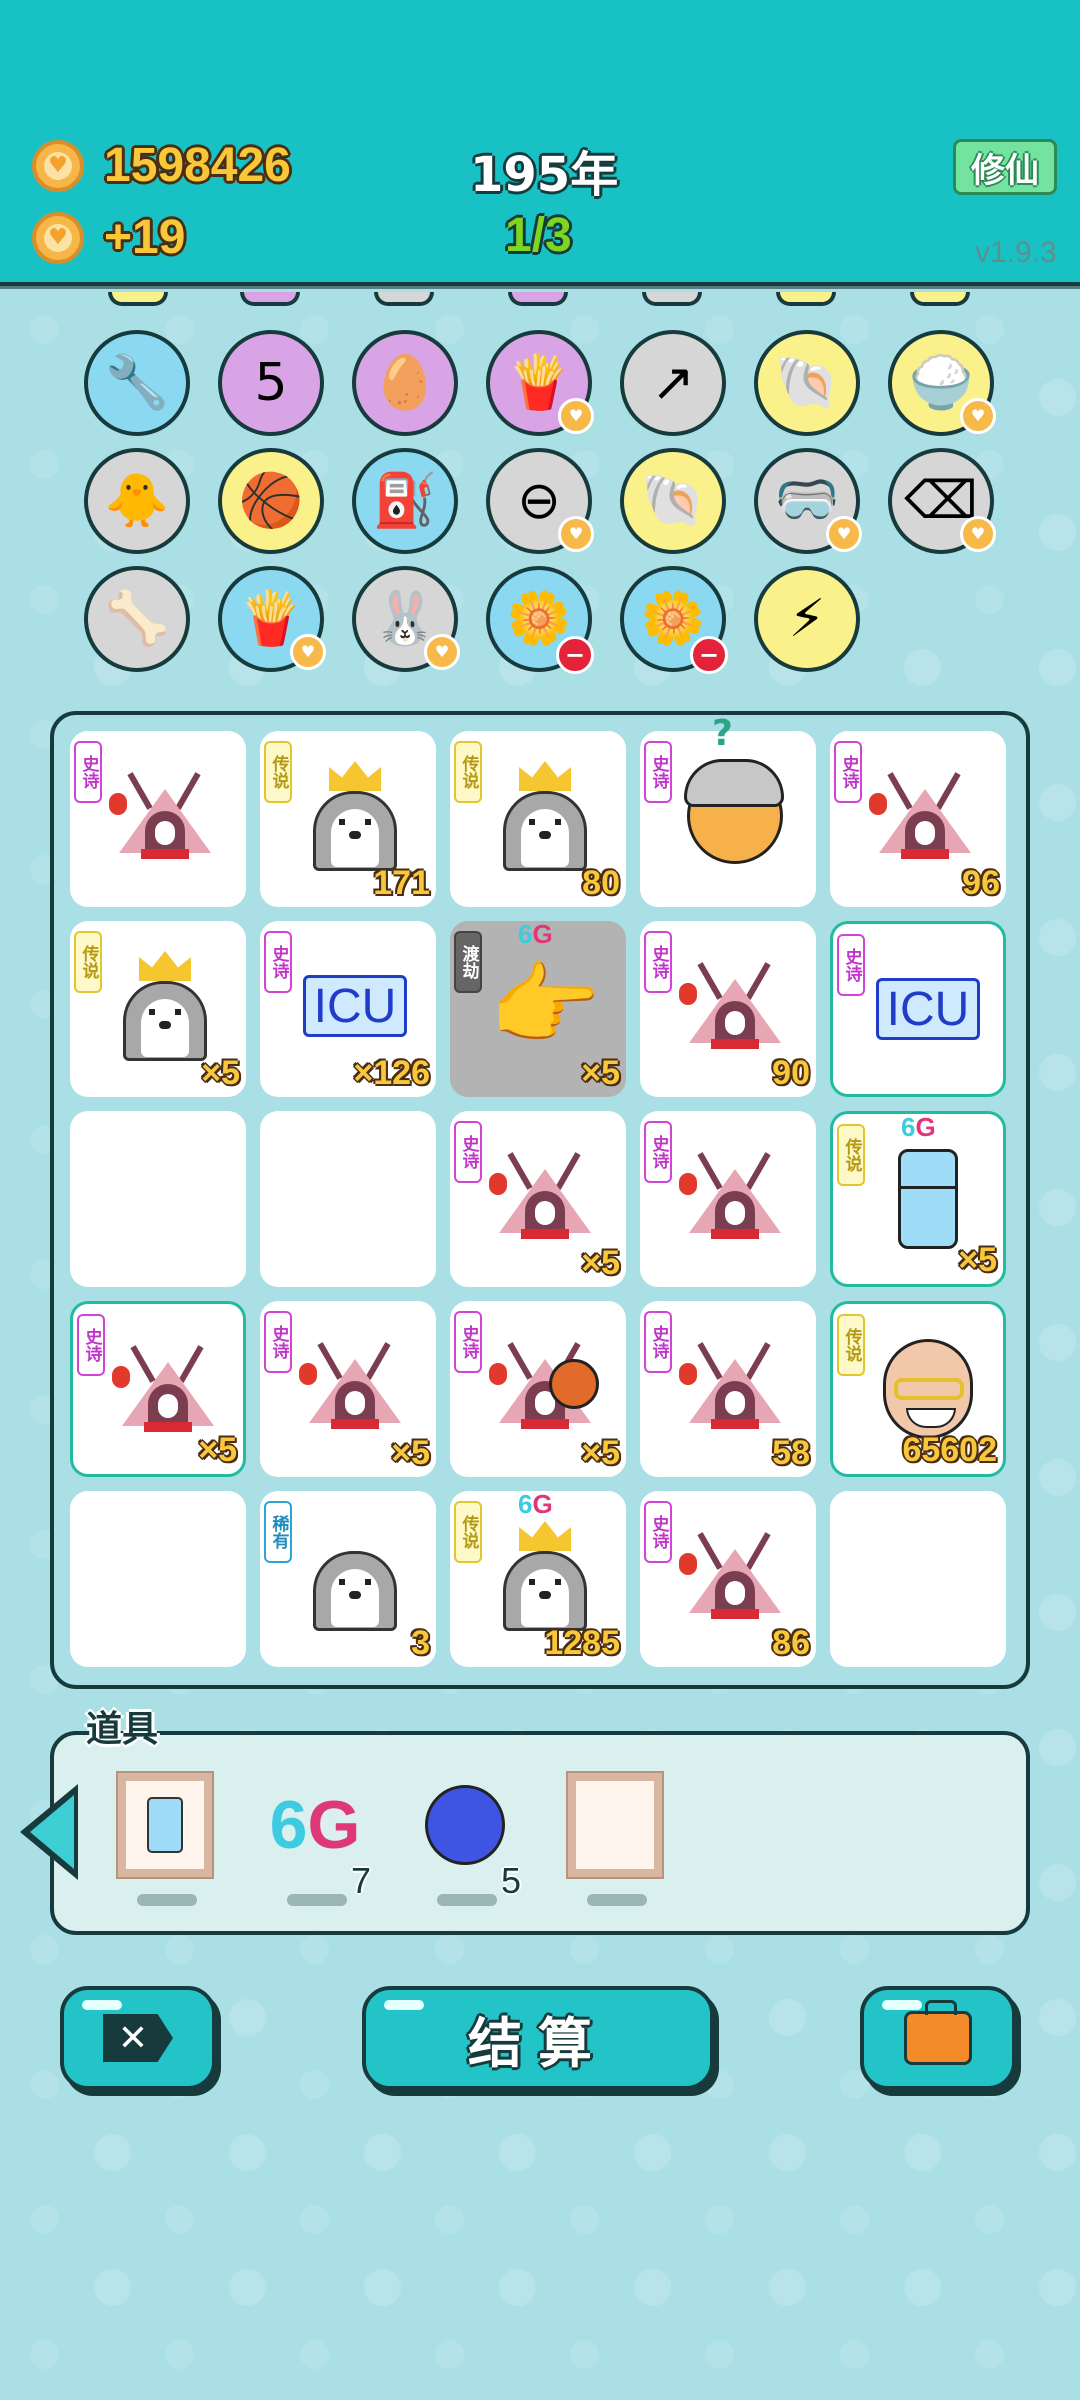 The width and height of the screenshot is (1080, 2400). What do you see at coordinates (405, 501) in the screenshot?
I see `relic-pump-icon: ⛽` at bounding box center [405, 501].